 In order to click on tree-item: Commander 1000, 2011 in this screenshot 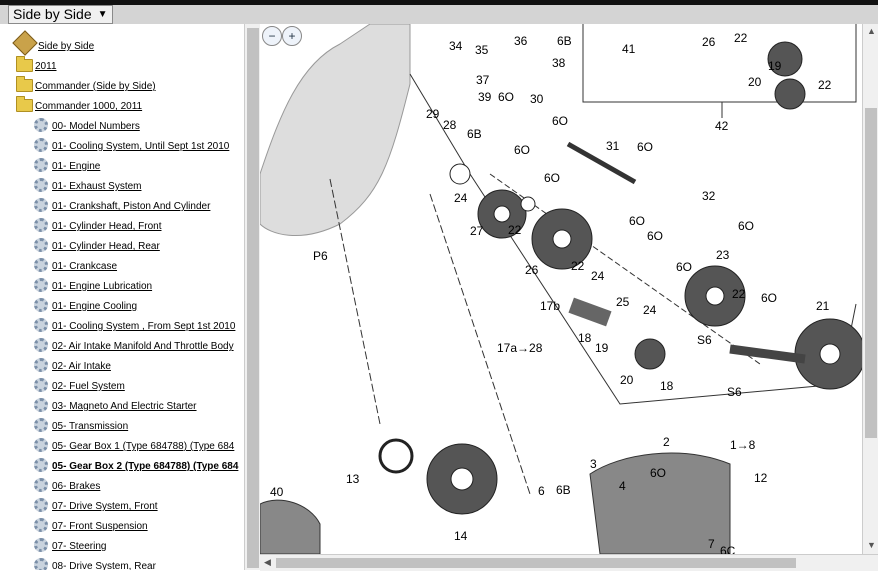, I will do `click(79, 102)`.